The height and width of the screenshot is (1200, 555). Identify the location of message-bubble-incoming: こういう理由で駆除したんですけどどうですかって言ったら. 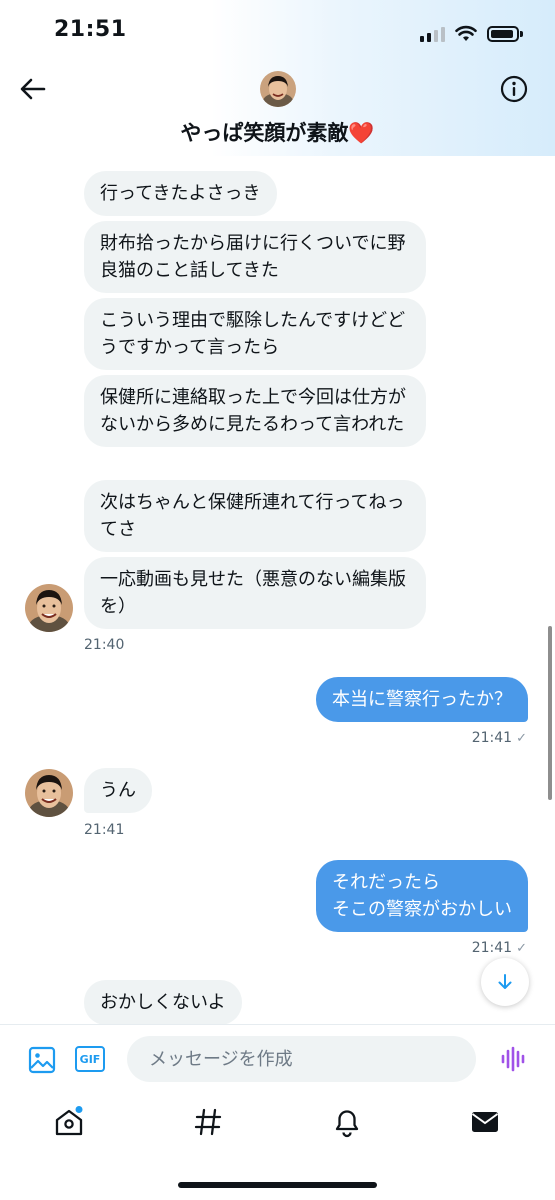
(255, 334).